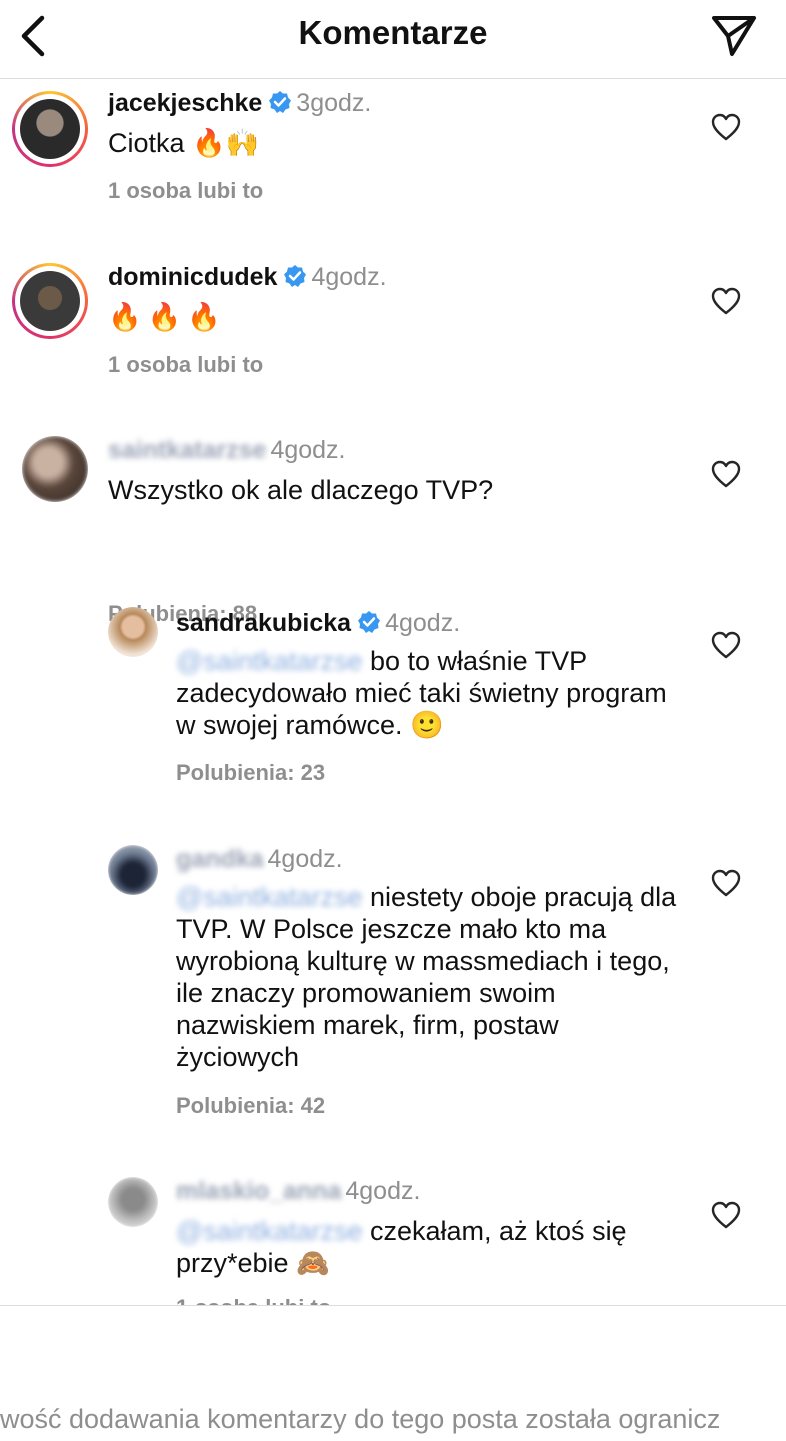 This screenshot has width=786, height=1441. What do you see at coordinates (263, 623) in the screenshot?
I see `reply-username: sandrakubicka` at bounding box center [263, 623].